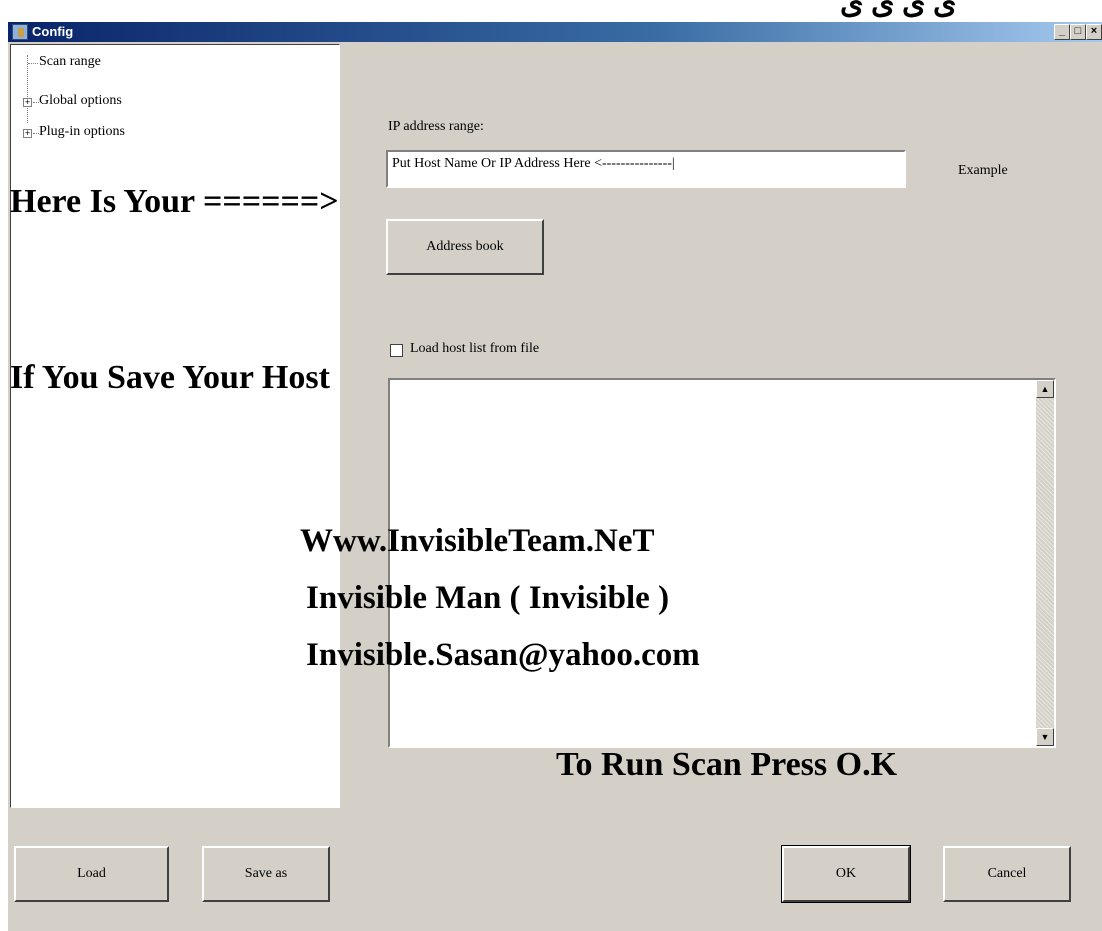  Describe the element at coordinates (91, 874) in the screenshot. I see `load-button: Load` at that location.